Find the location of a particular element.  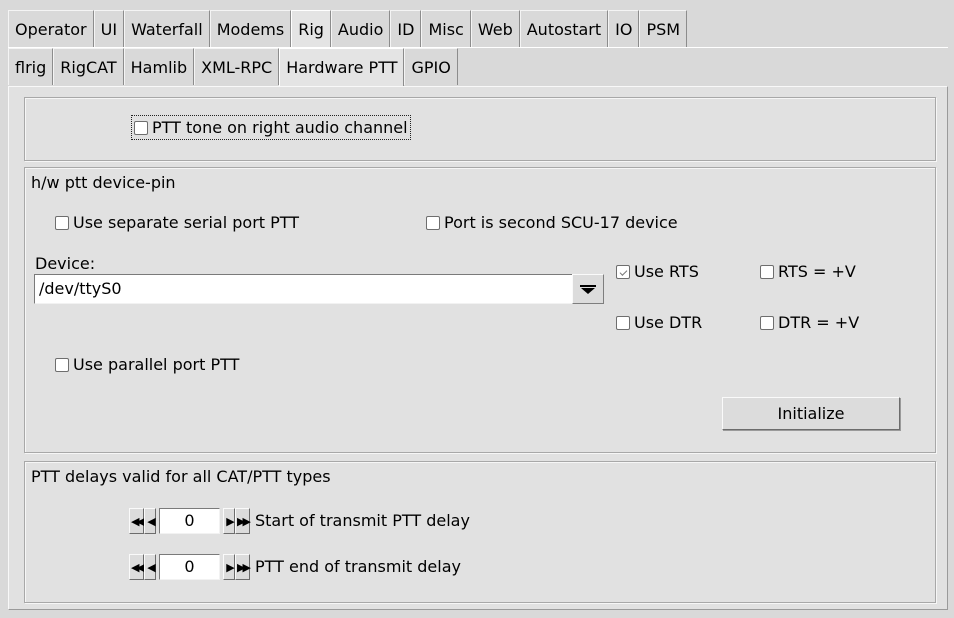

tab-autostart: Autostart is located at coordinates (564, 28).